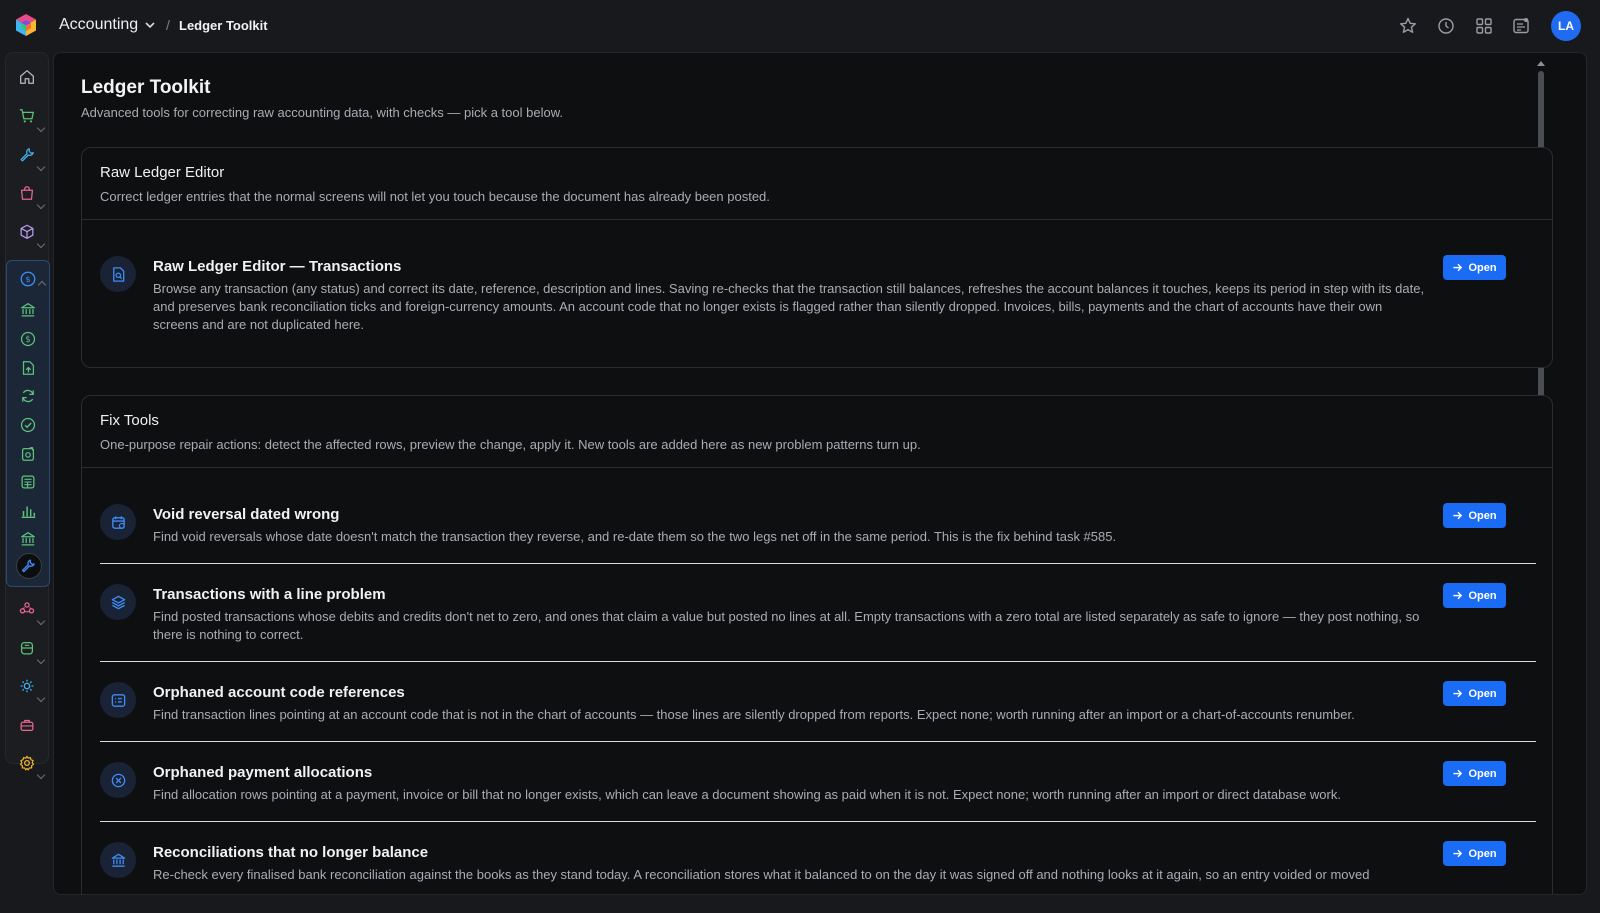 This screenshot has height=913, width=1600. I want to click on sidebar-item-integrations, so click(31, 689).